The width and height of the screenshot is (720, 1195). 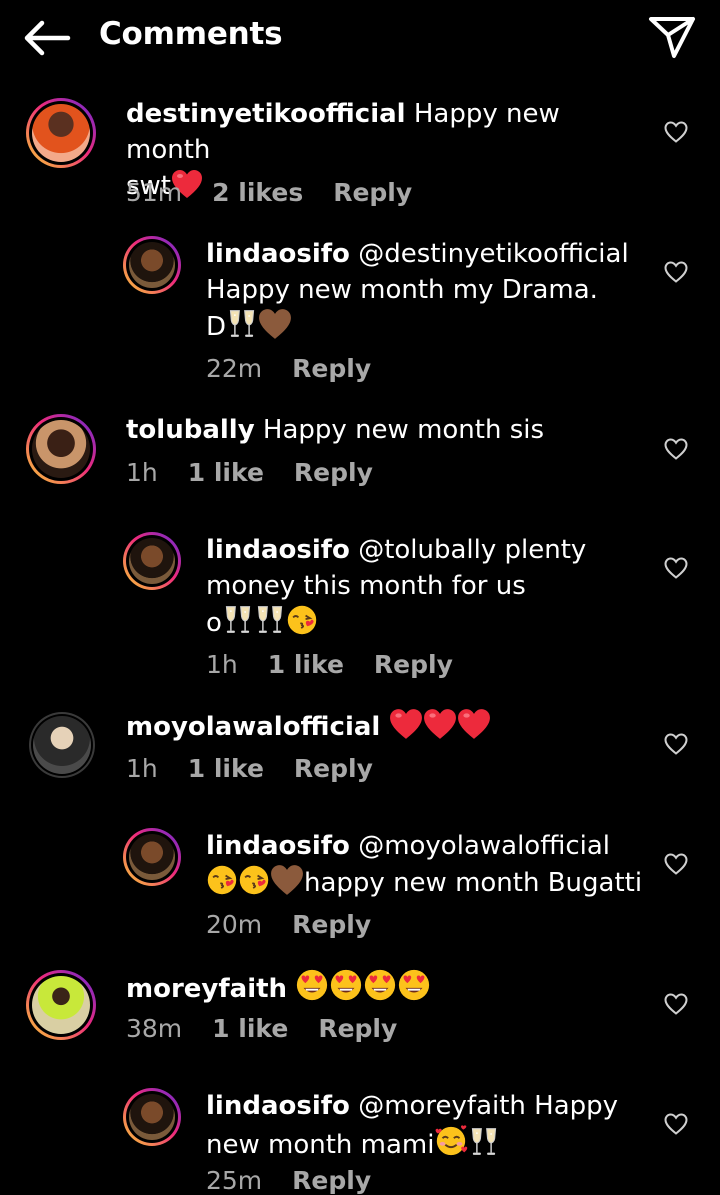 What do you see at coordinates (427, 550) in the screenshot?
I see `mention: @tolubally` at bounding box center [427, 550].